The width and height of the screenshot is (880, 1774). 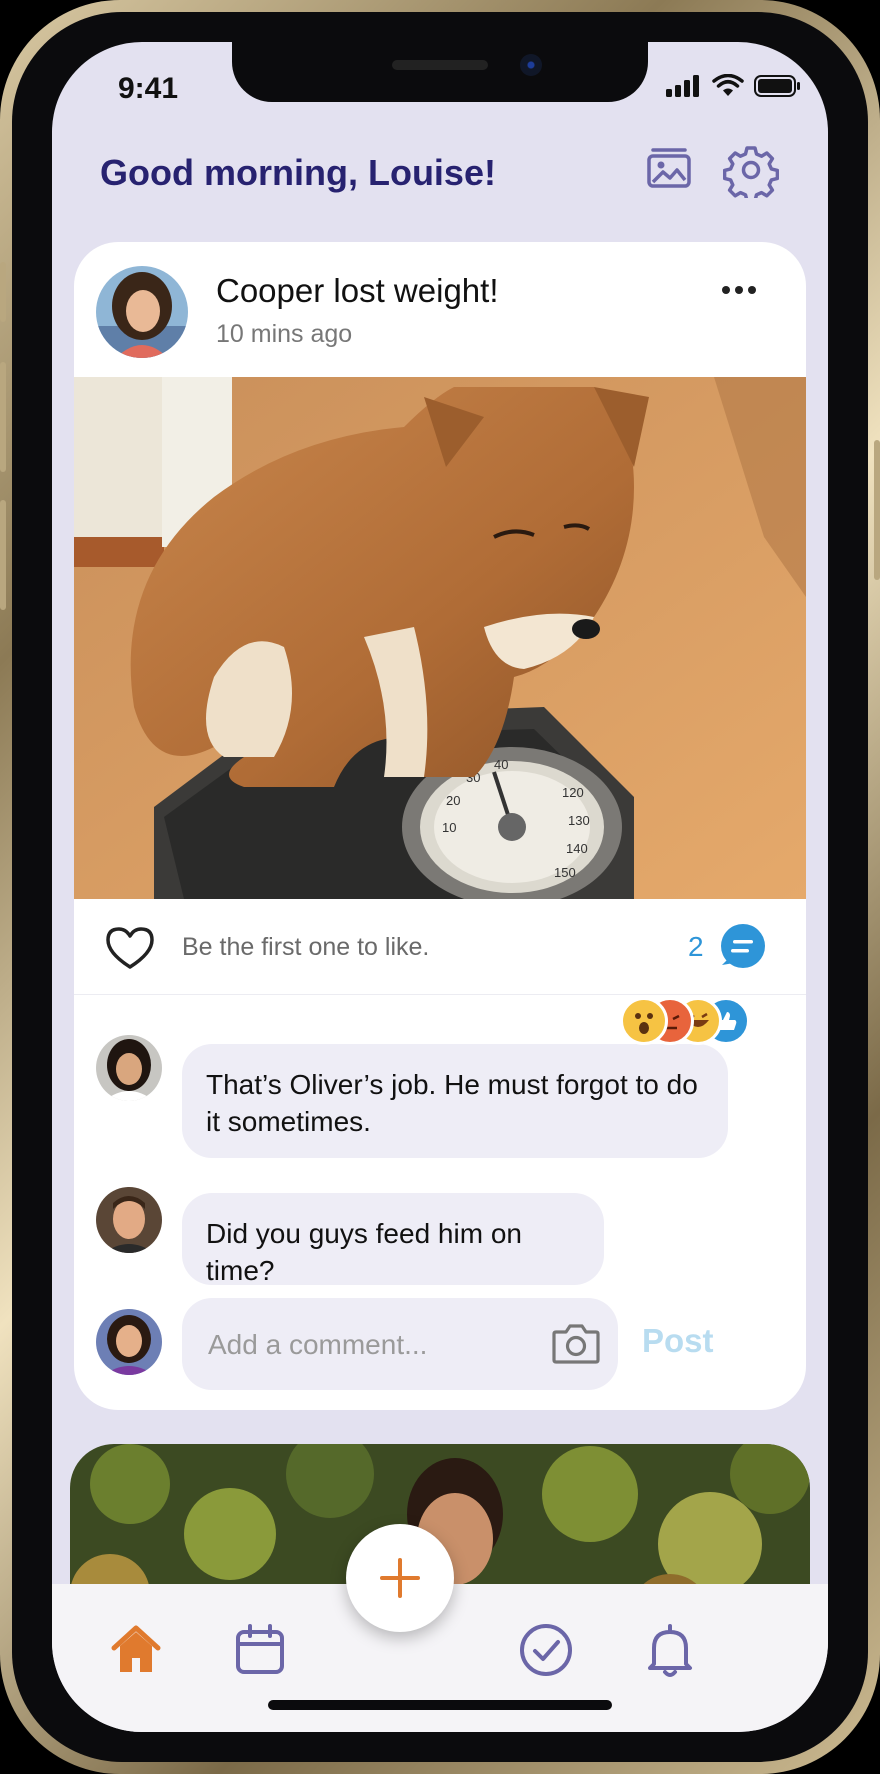 What do you see at coordinates (129, 1342) in the screenshot?
I see `current-user-avatar` at bounding box center [129, 1342].